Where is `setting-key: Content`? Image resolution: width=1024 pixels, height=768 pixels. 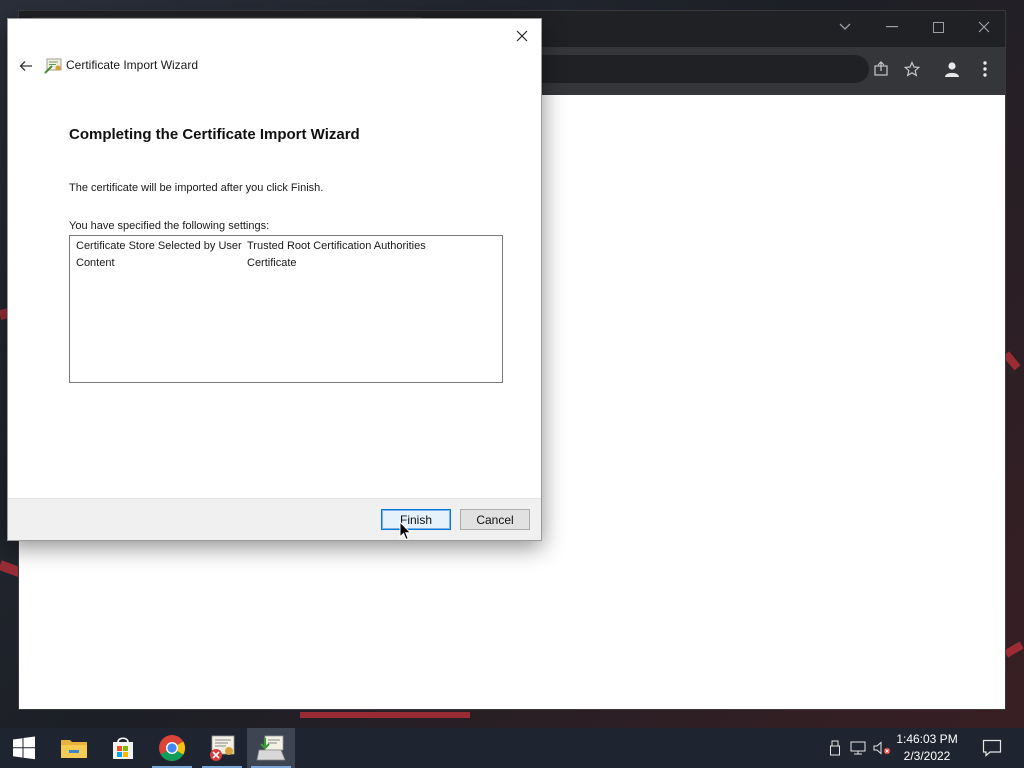 setting-key: Content is located at coordinates (95, 263).